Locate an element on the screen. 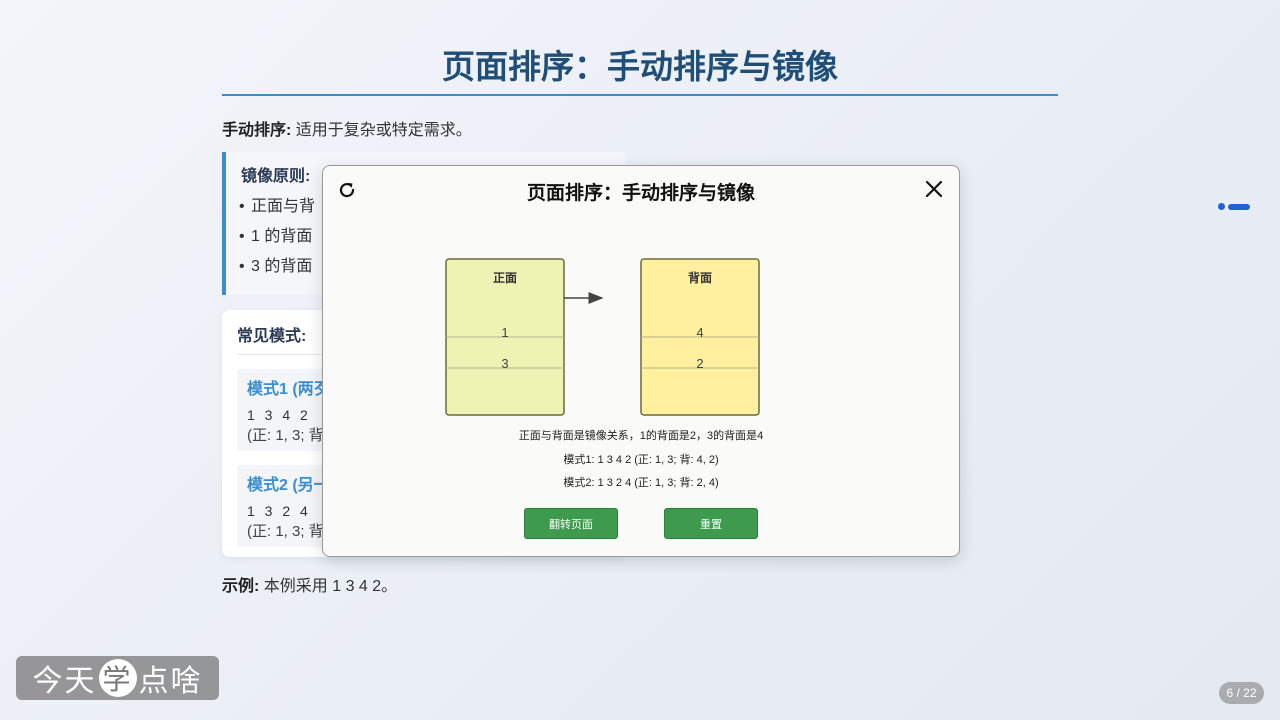 This screenshot has width=1280, height=720. example-text: 本例采用 1 3 4 2。 is located at coordinates (328, 586).